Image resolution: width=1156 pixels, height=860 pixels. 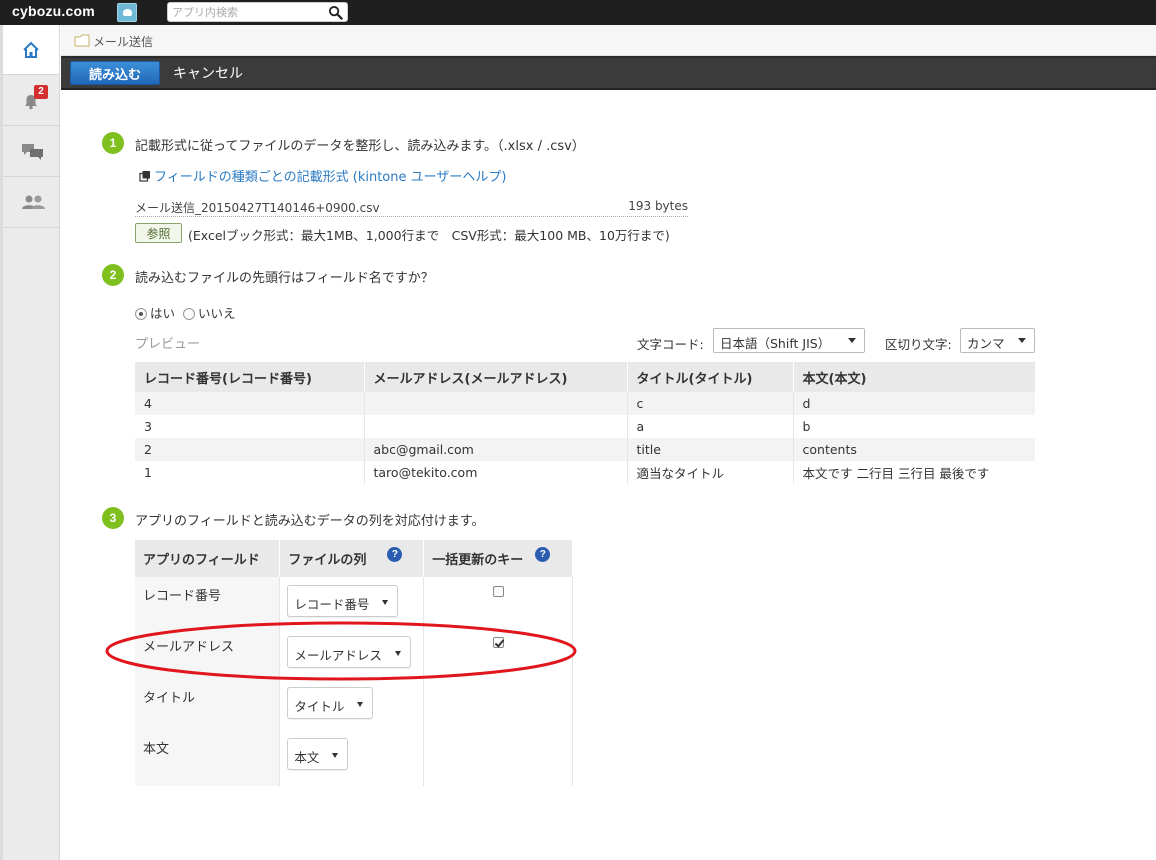 I want to click on radio-no-label: いいえ, so click(x=217, y=313).